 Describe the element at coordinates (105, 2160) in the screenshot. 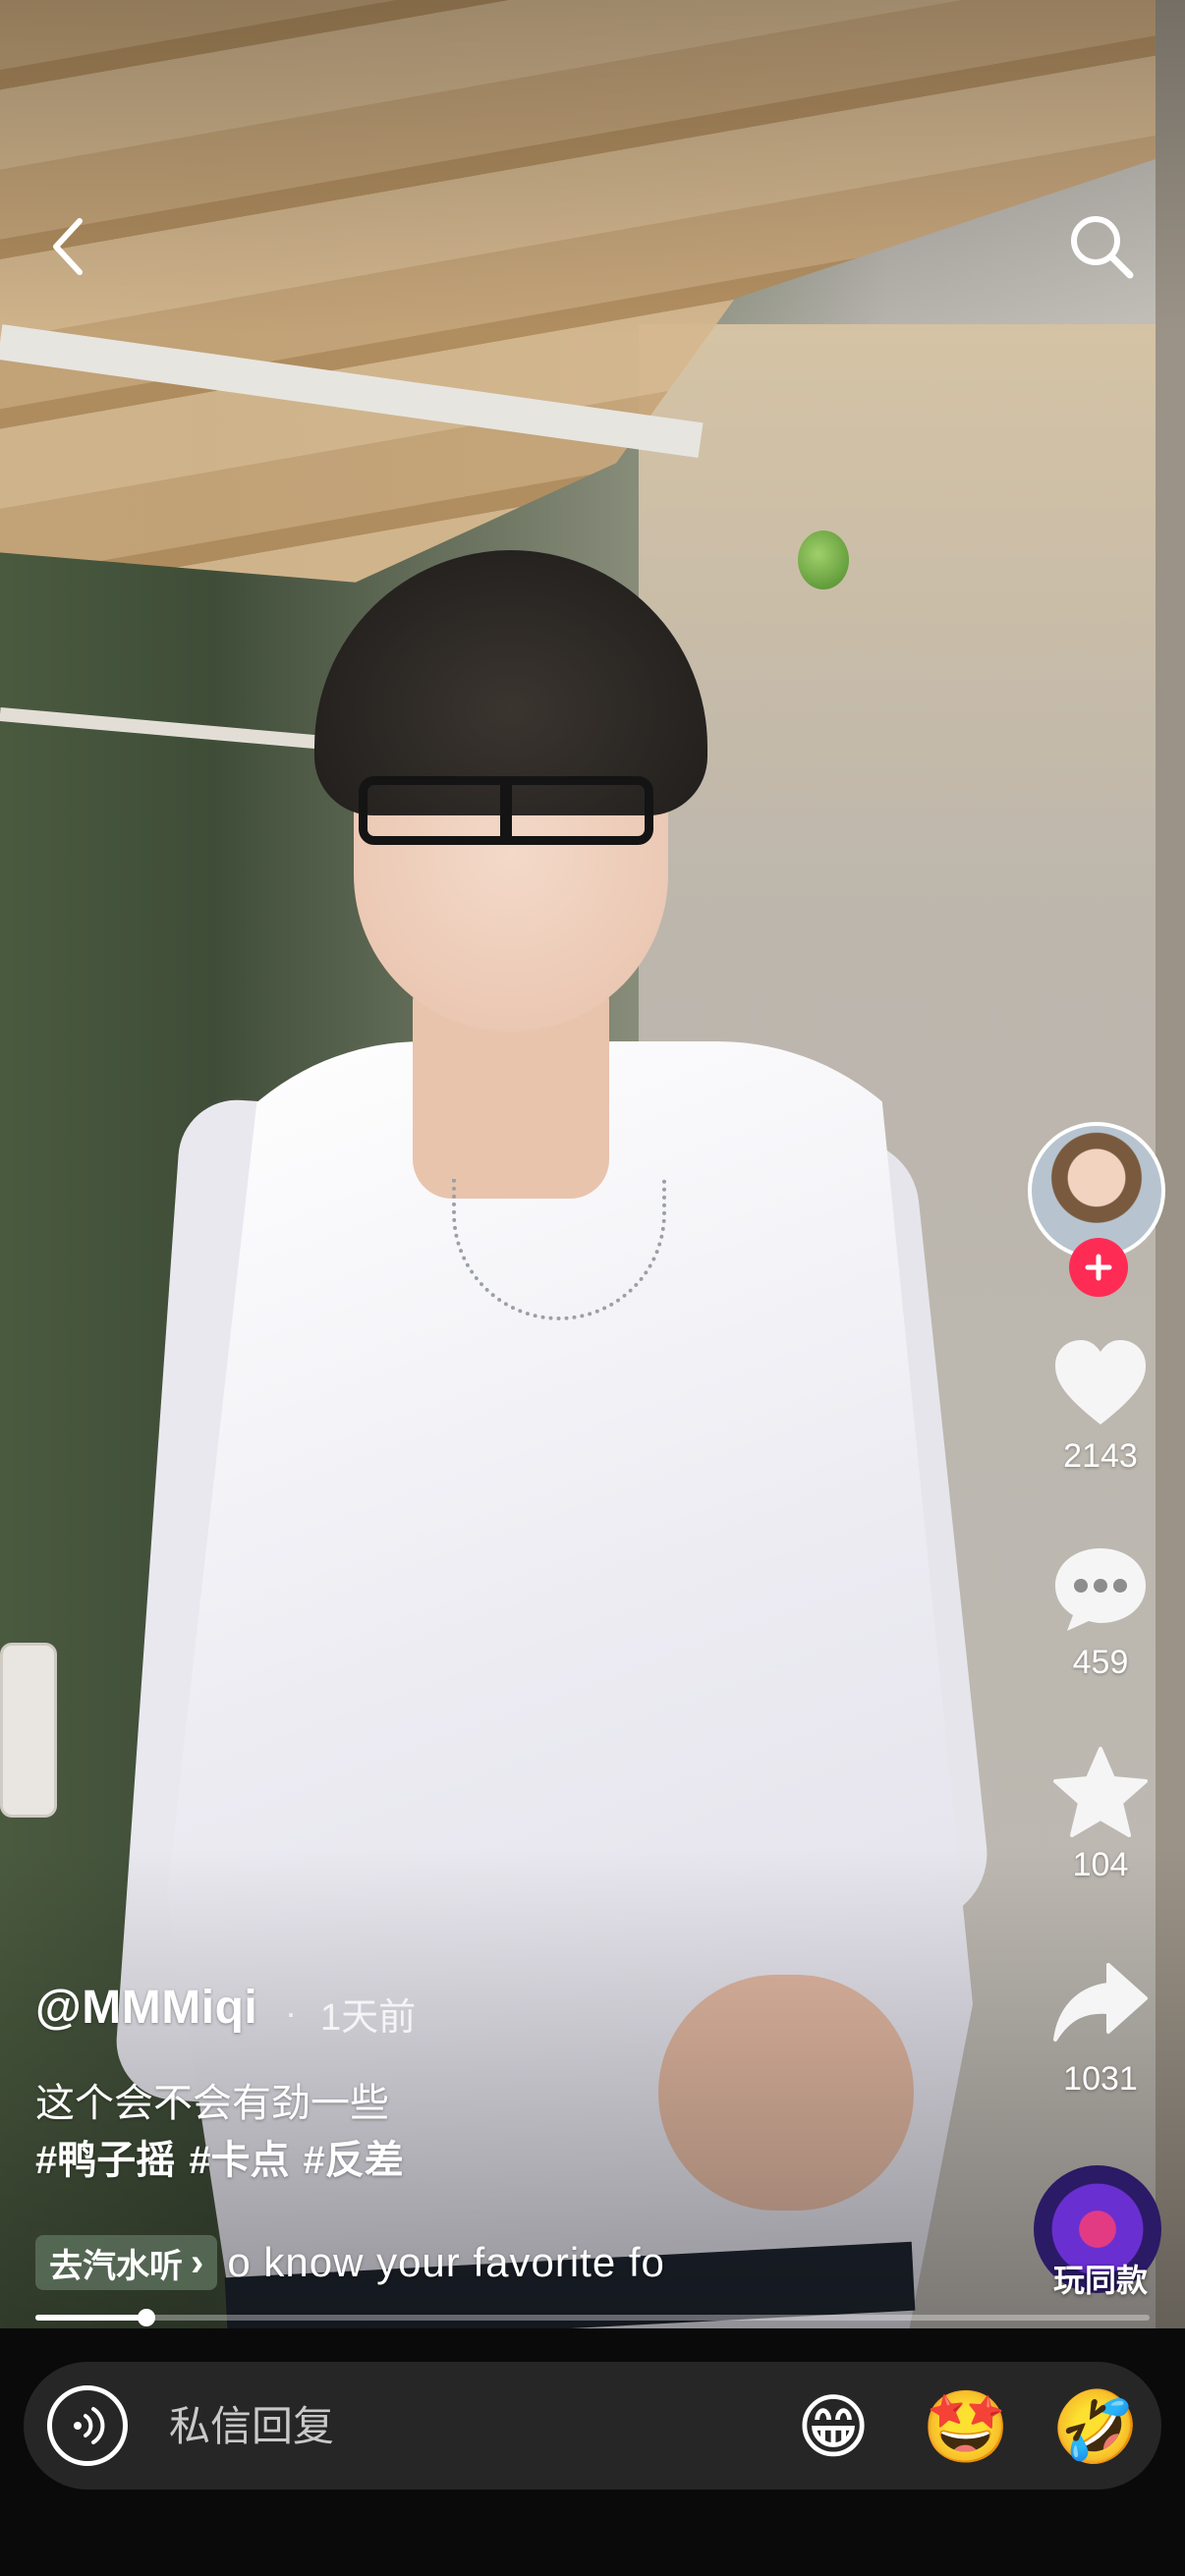

I see `hashtag: #鸭子摇` at that location.